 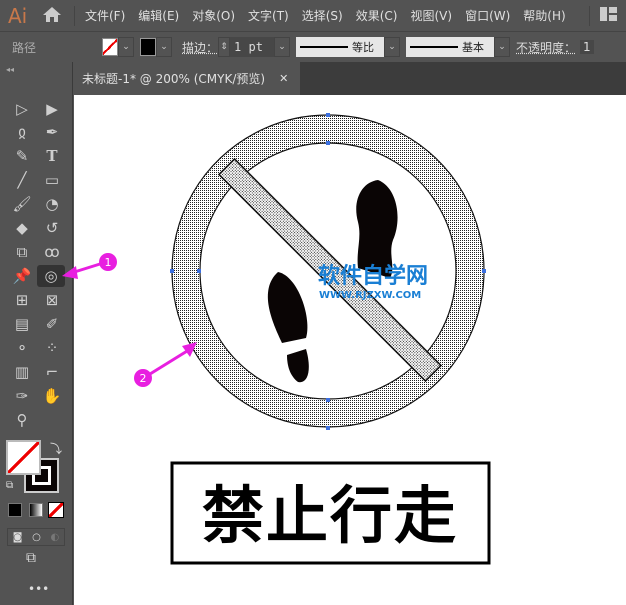 I want to click on shape-builder-tool-icon: ◎, so click(x=51, y=276).